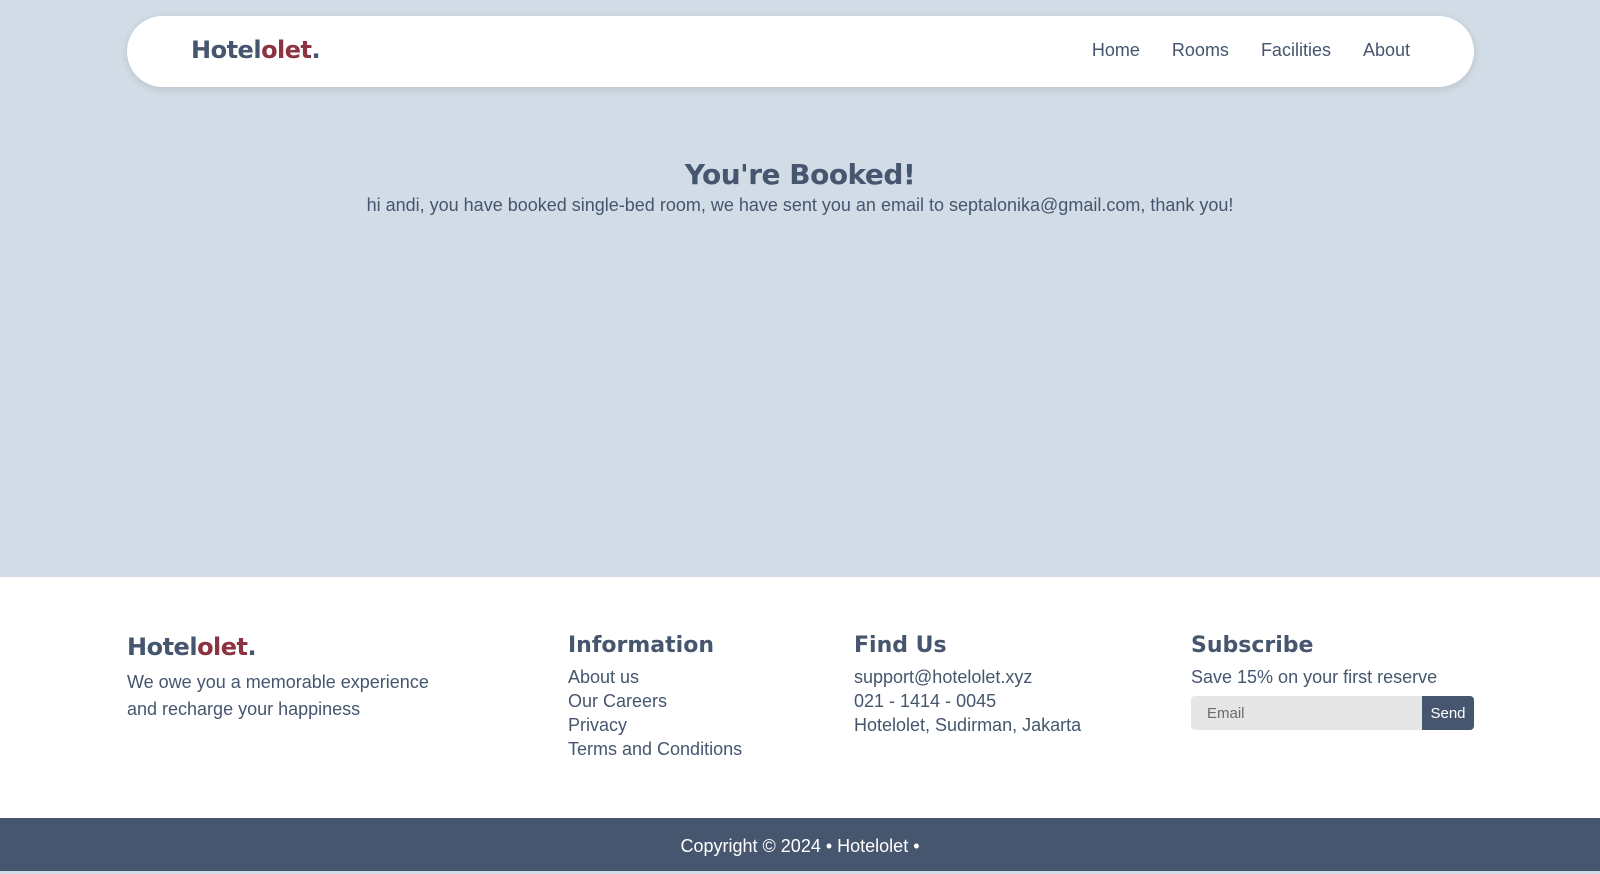  Describe the element at coordinates (1200, 50) in the screenshot. I see `nav-link-rooms: Rooms` at that location.